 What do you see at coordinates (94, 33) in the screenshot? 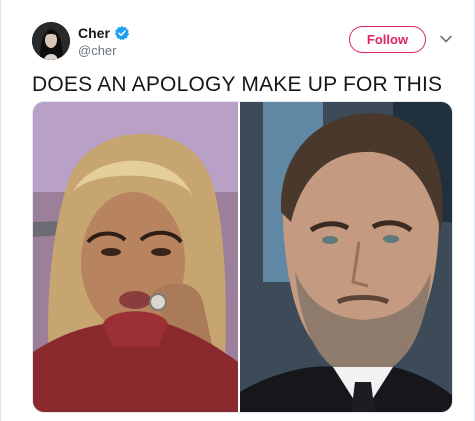
I see `author-display-name-text: Cher` at bounding box center [94, 33].